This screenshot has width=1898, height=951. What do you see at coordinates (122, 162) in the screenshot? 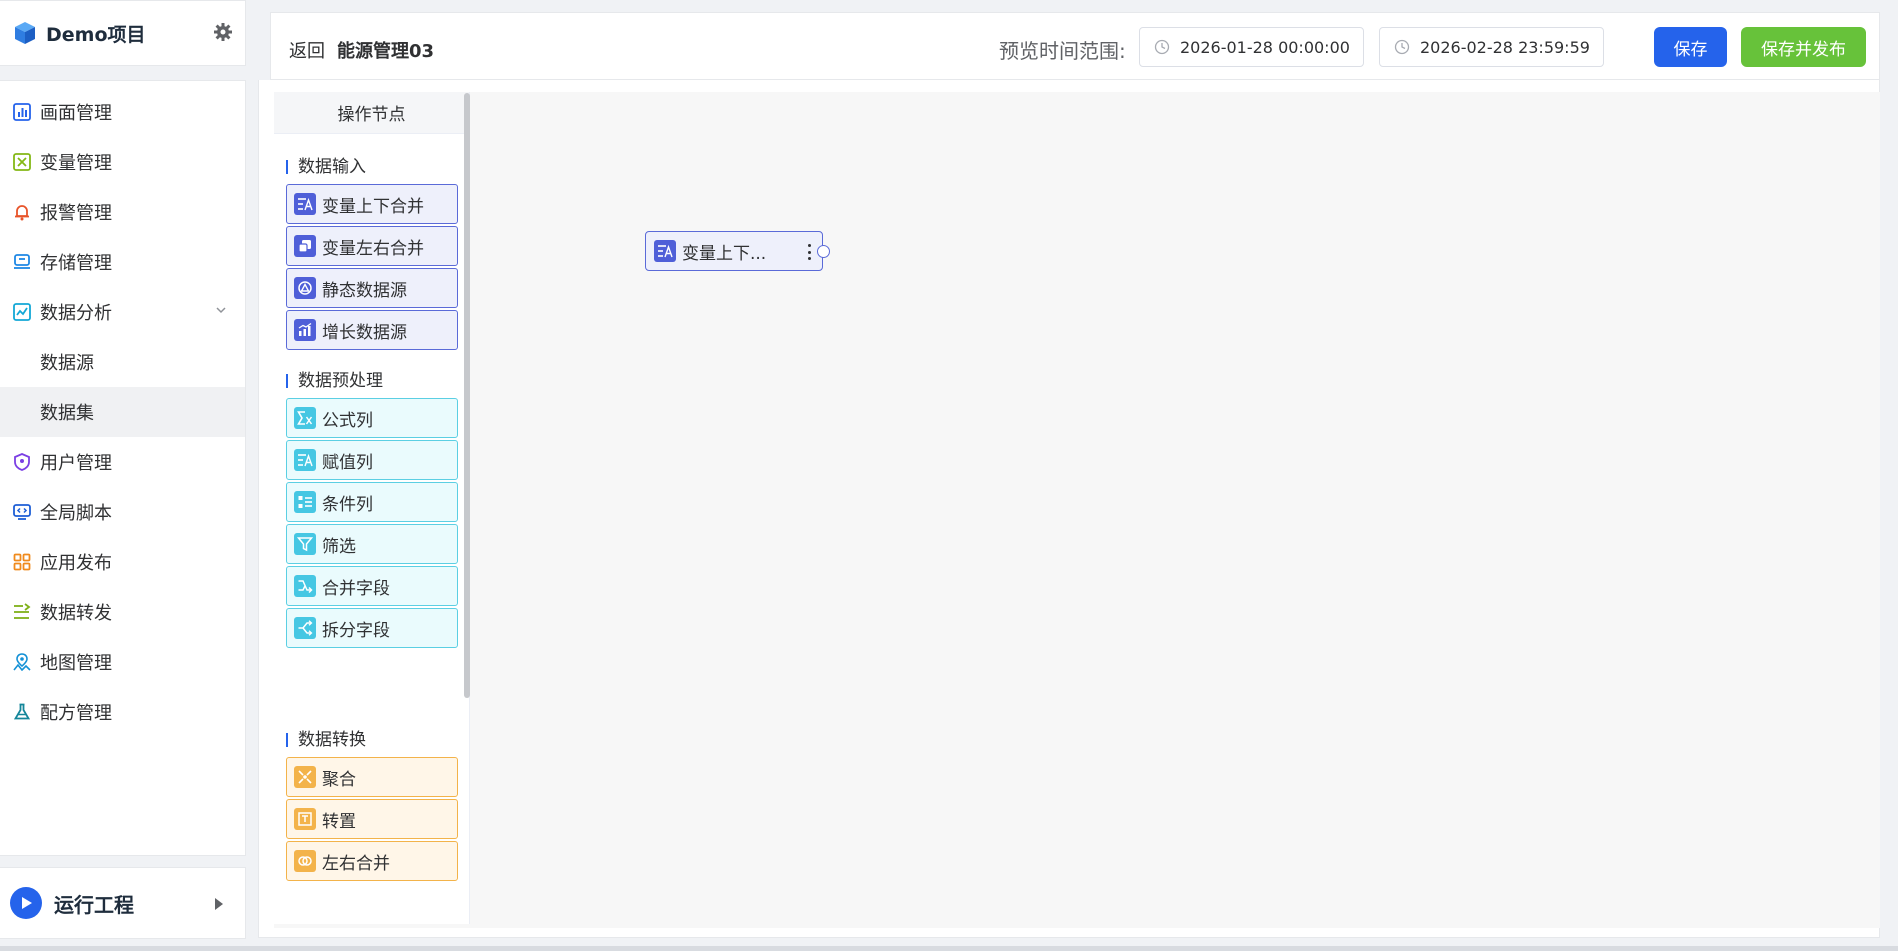
I see `sidebar-item-variable: 变量管理` at bounding box center [122, 162].